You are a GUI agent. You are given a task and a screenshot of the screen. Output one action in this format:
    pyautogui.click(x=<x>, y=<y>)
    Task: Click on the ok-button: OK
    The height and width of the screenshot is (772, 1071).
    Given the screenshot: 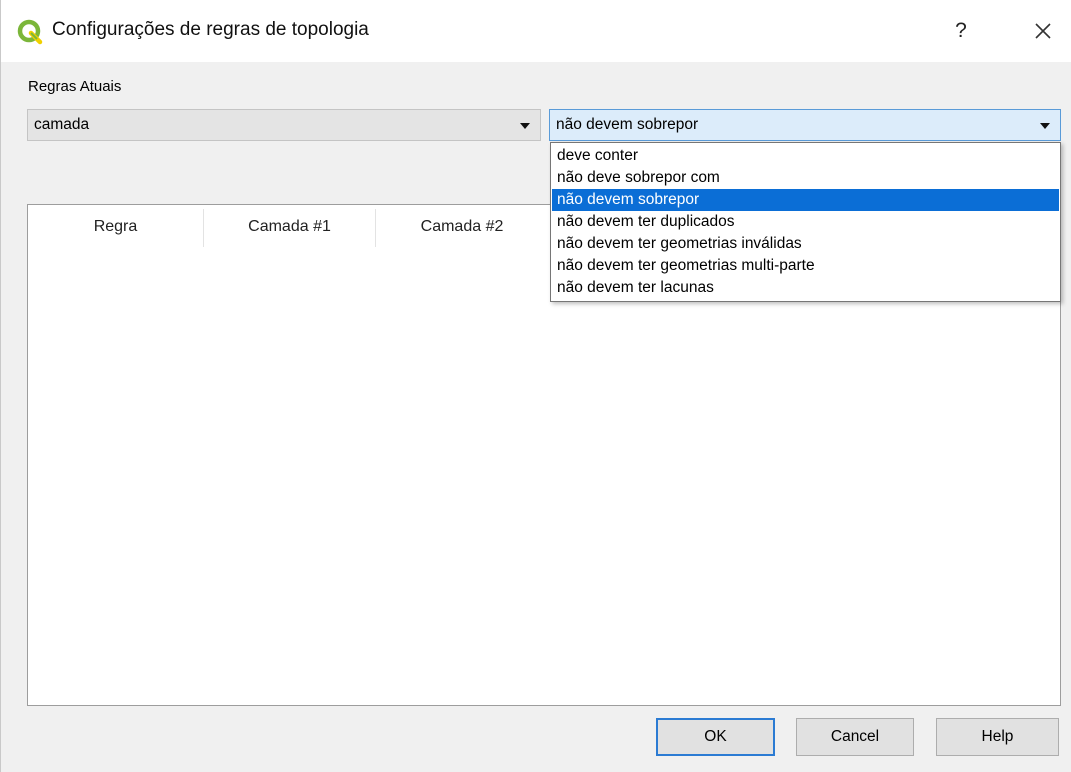 What is the action you would take?
    pyautogui.click(x=715, y=737)
    